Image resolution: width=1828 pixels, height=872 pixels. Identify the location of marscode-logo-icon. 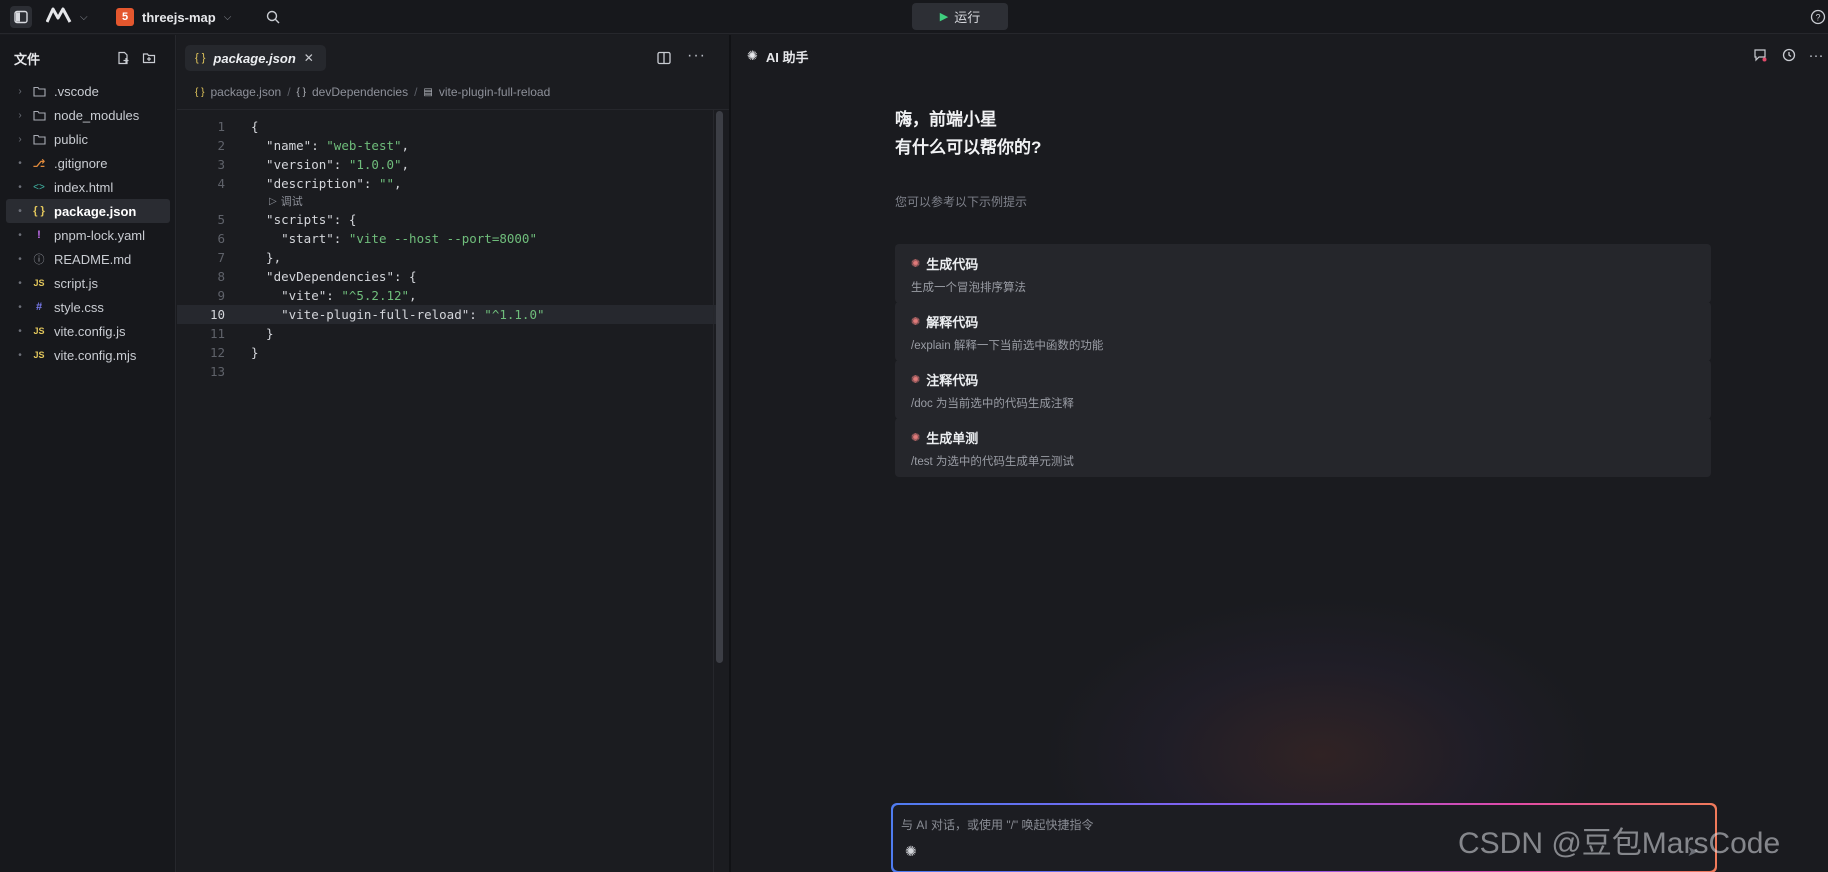
(58, 17).